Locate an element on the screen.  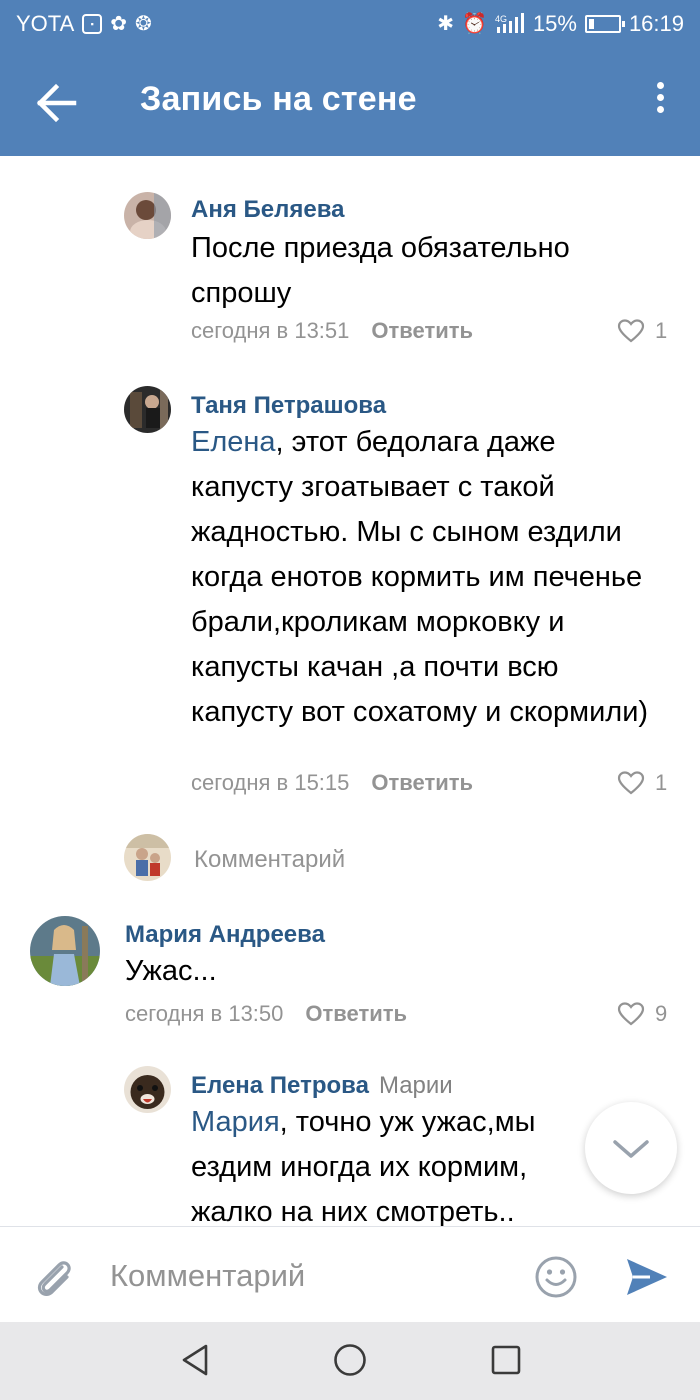
like-count: 9 is located at coordinates (661, 1013).